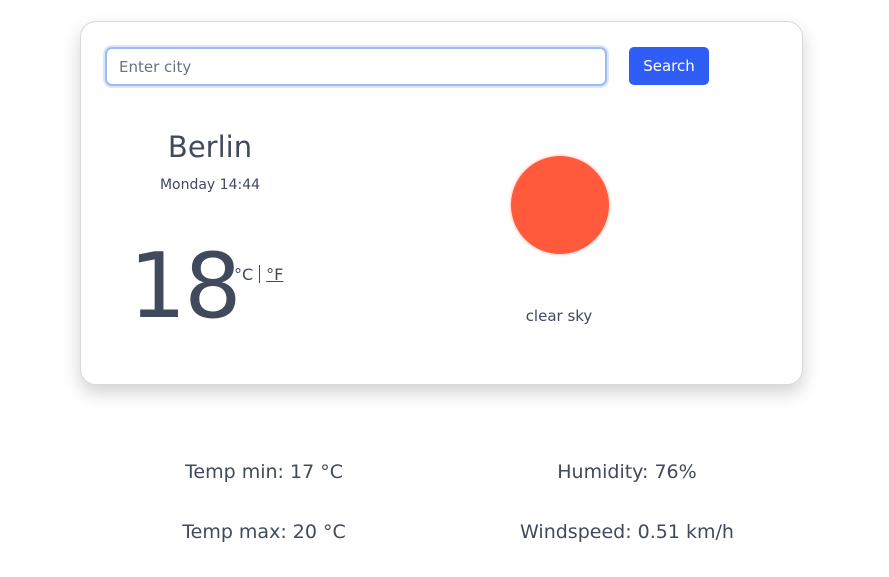  Describe the element at coordinates (559, 316) in the screenshot. I see `weather-description: clear sky` at that location.